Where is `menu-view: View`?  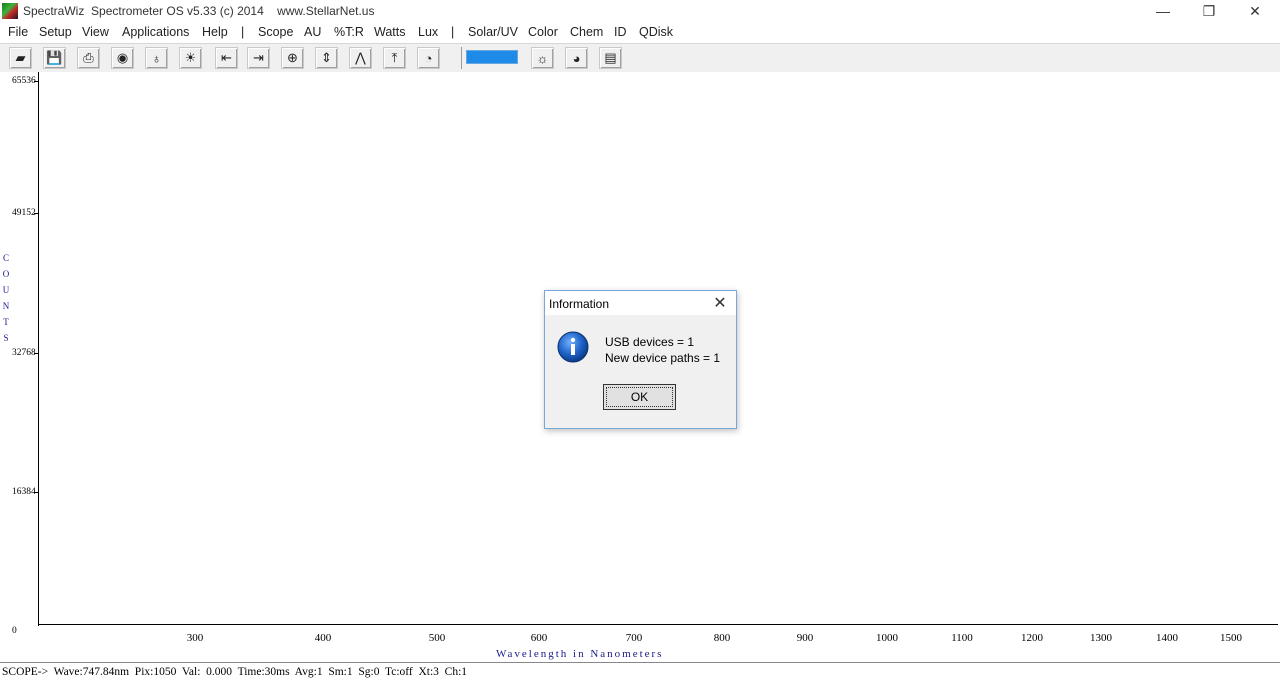
menu-view: View is located at coordinates (95, 32).